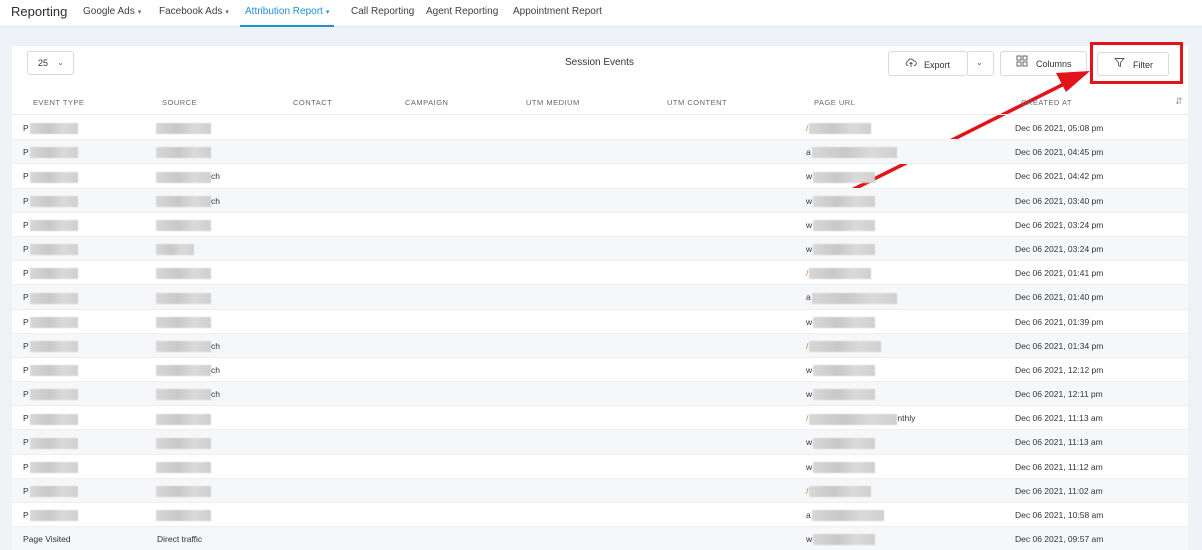 The image size is (1202, 550). I want to click on table-row: P / Dec 06 2021, 11:02 am, so click(600, 490).